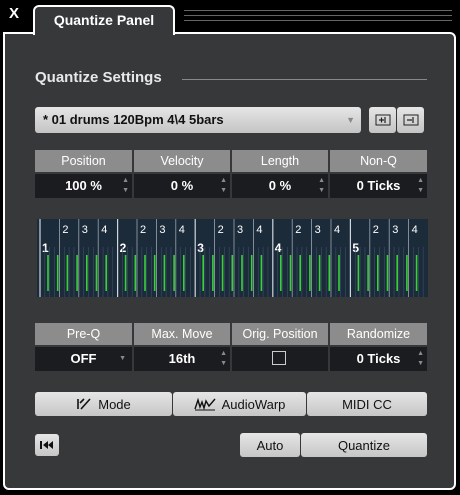  I want to click on mode-label: Mode, so click(114, 404).